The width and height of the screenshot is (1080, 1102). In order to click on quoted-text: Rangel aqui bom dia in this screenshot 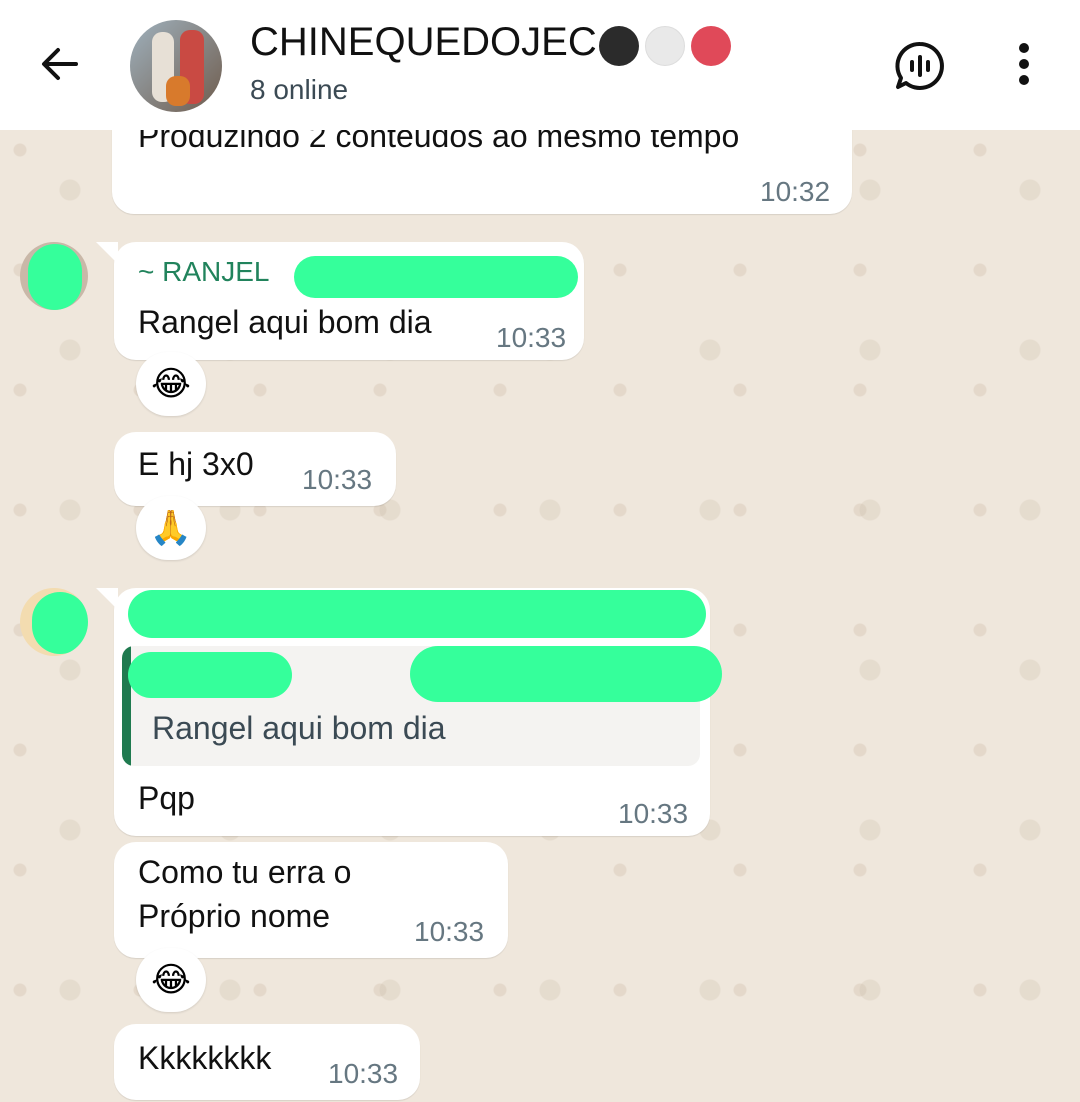, I will do `click(299, 728)`.